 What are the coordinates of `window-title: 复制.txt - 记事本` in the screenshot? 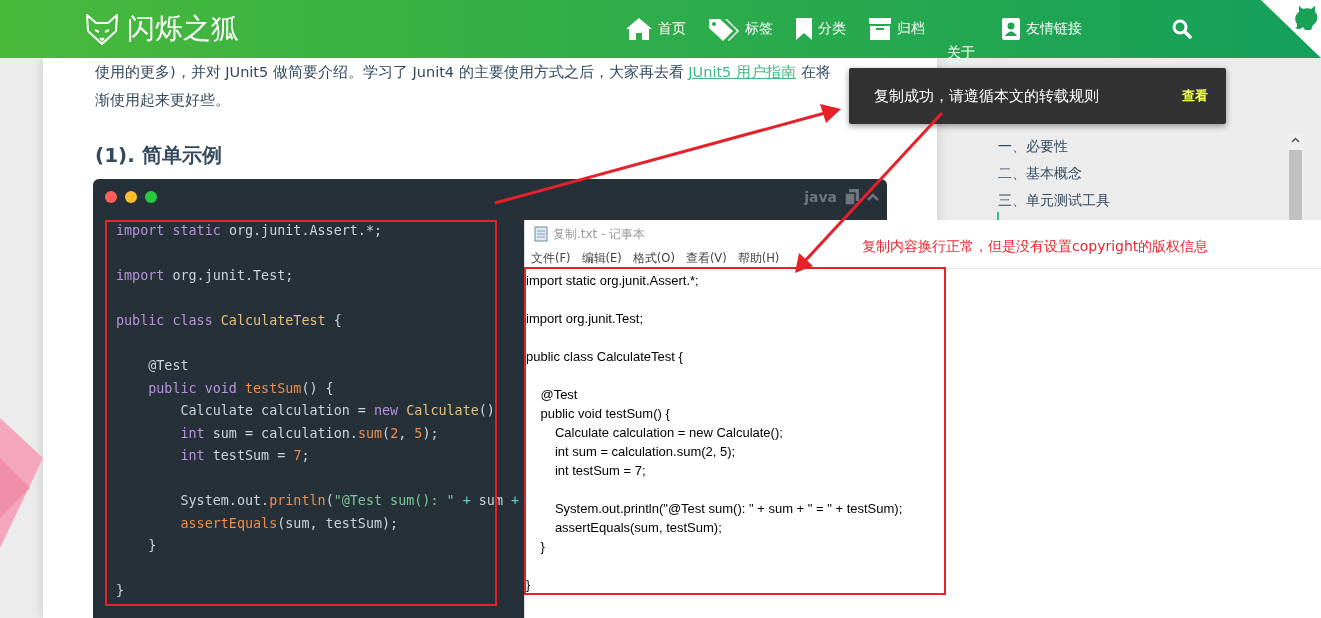 It's located at (599, 234).